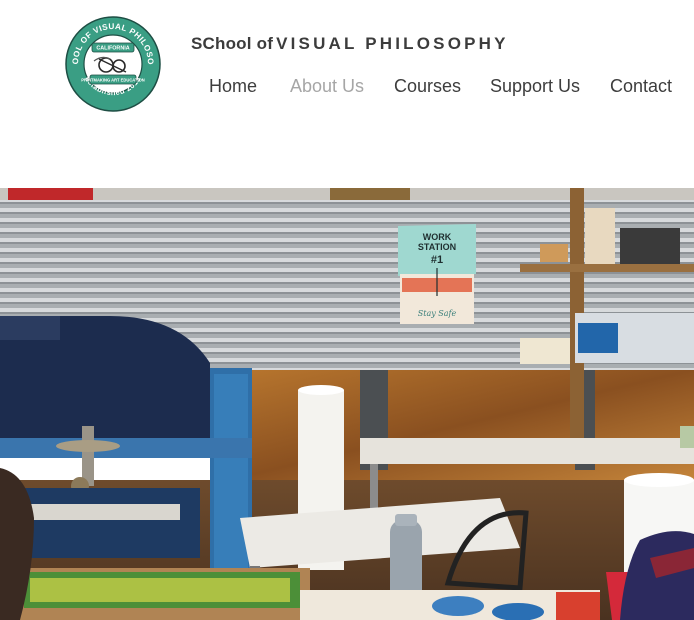  Describe the element at coordinates (437, 237) in the screenshot. I see `sign-line1: WORK` at that location.